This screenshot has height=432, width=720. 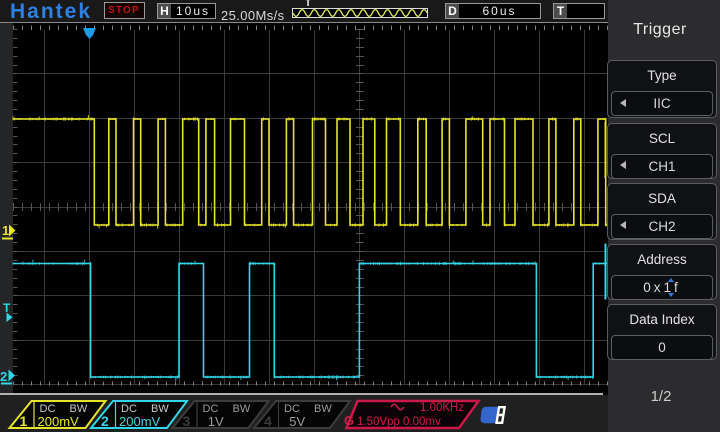 I want to click on svg-text: G, so click(x=349, y=420).